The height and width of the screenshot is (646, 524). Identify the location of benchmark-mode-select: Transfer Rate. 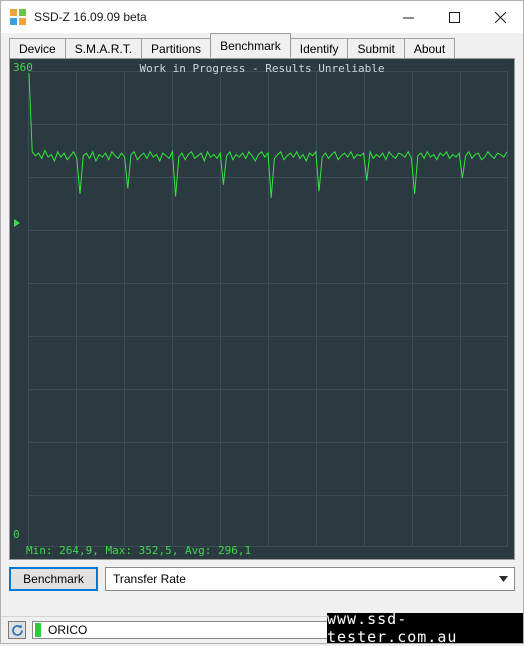
(310, 579).